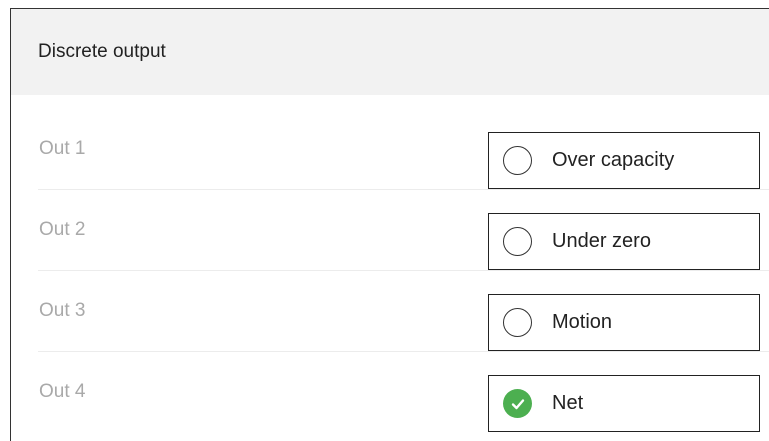 This screenshot has width=769, height=441. What do you see at coordinates (613, 160) in the screenshot?
I see `output-status-text: Over capacity` at bounding box center [613, 160].